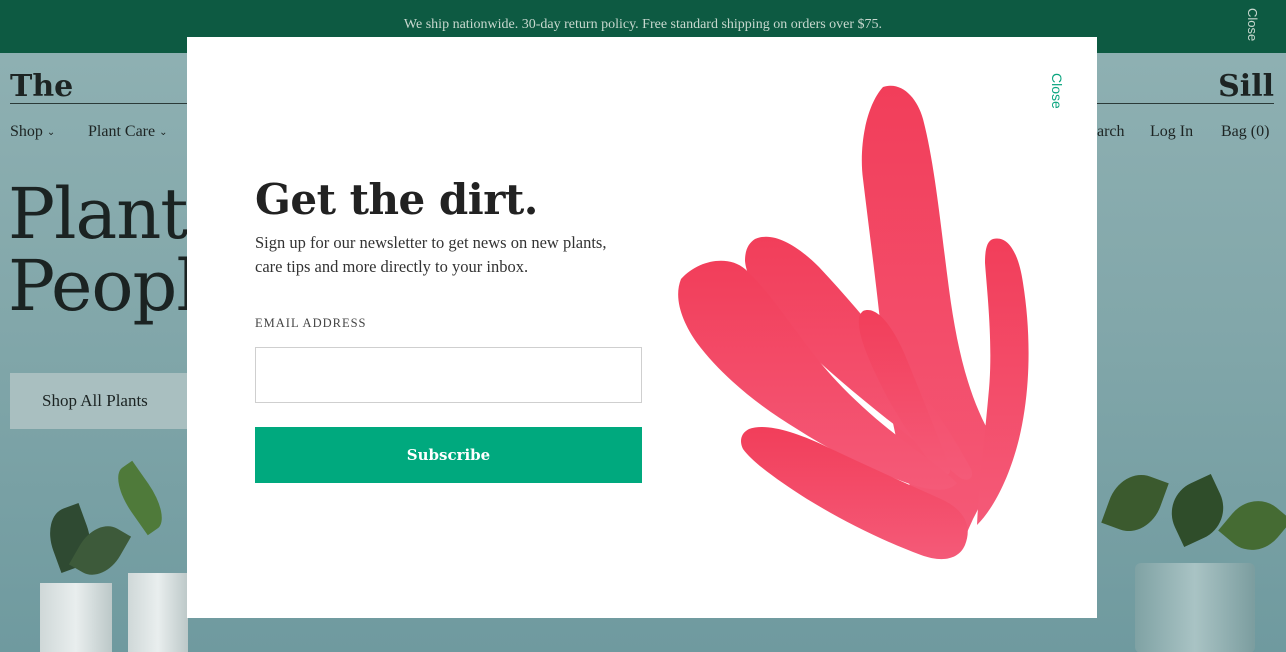 The height and width of the screenshot is (652, 1286). I want to click on nav-search: arch, so click(1111, 132).